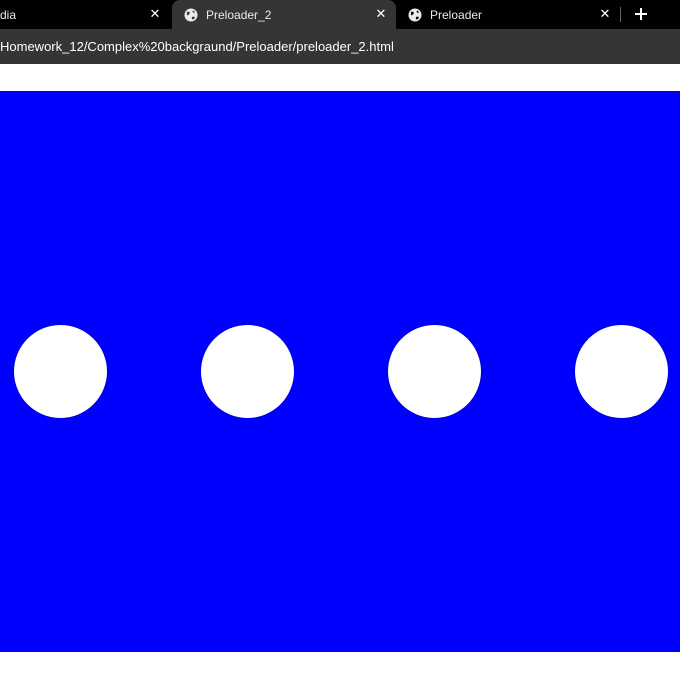 The width and height of the screenshot is (680, 680). What do you see at coordinates (8, 14) in the screenshot?
I see `tab-title: dia` at bounding box center [8, 14].